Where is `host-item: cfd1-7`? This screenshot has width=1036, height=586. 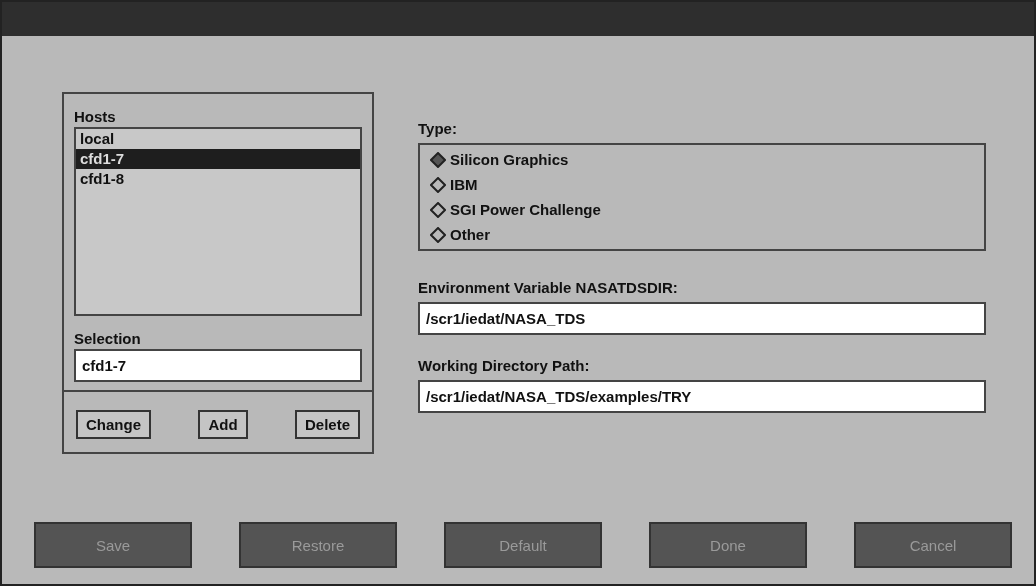
host-item: cfd1-7 is located at coordinates (218, 159).